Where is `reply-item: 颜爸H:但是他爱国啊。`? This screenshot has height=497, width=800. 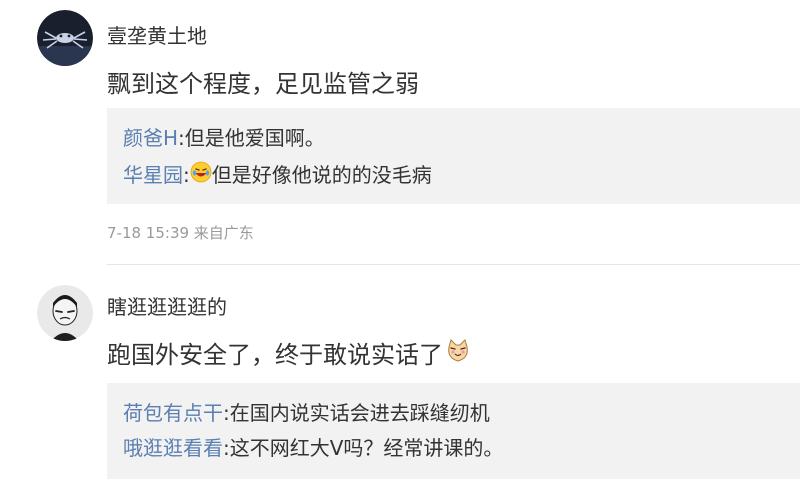 reply-item: 颜爸H:但是他爱国啊。 is located at coordinates (224, 136).